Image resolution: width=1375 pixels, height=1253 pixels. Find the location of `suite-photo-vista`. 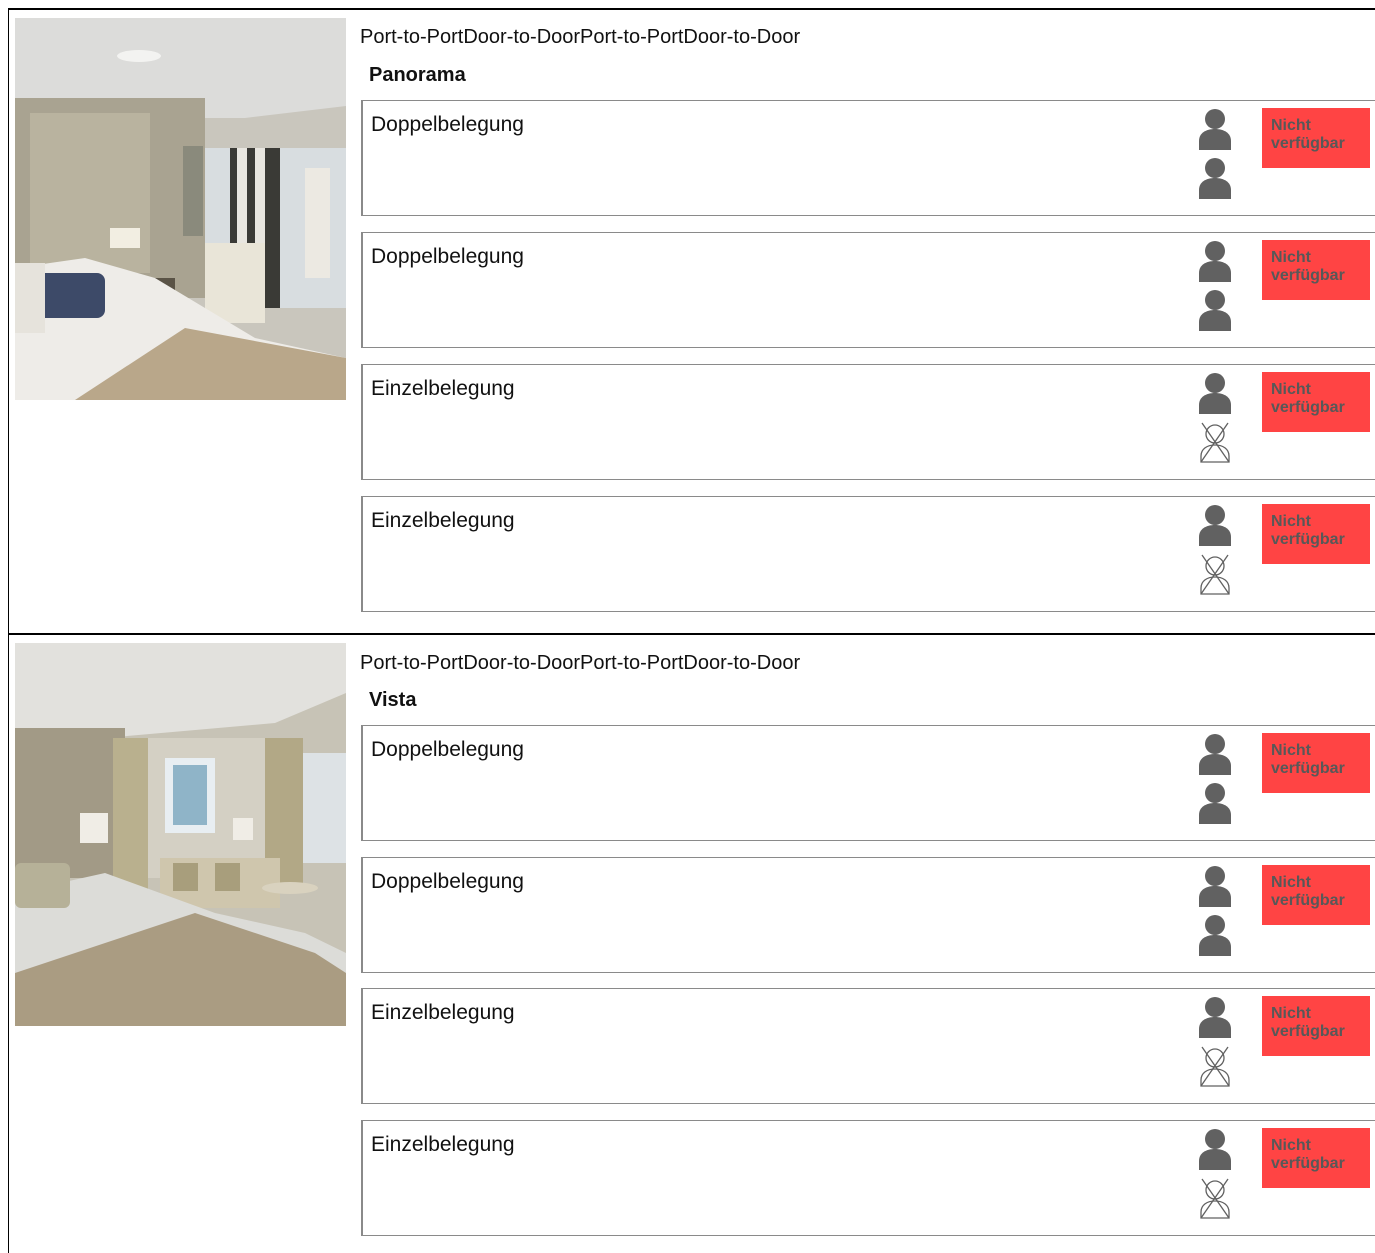

suite-photo-vista is located at coordinates (180, 834).